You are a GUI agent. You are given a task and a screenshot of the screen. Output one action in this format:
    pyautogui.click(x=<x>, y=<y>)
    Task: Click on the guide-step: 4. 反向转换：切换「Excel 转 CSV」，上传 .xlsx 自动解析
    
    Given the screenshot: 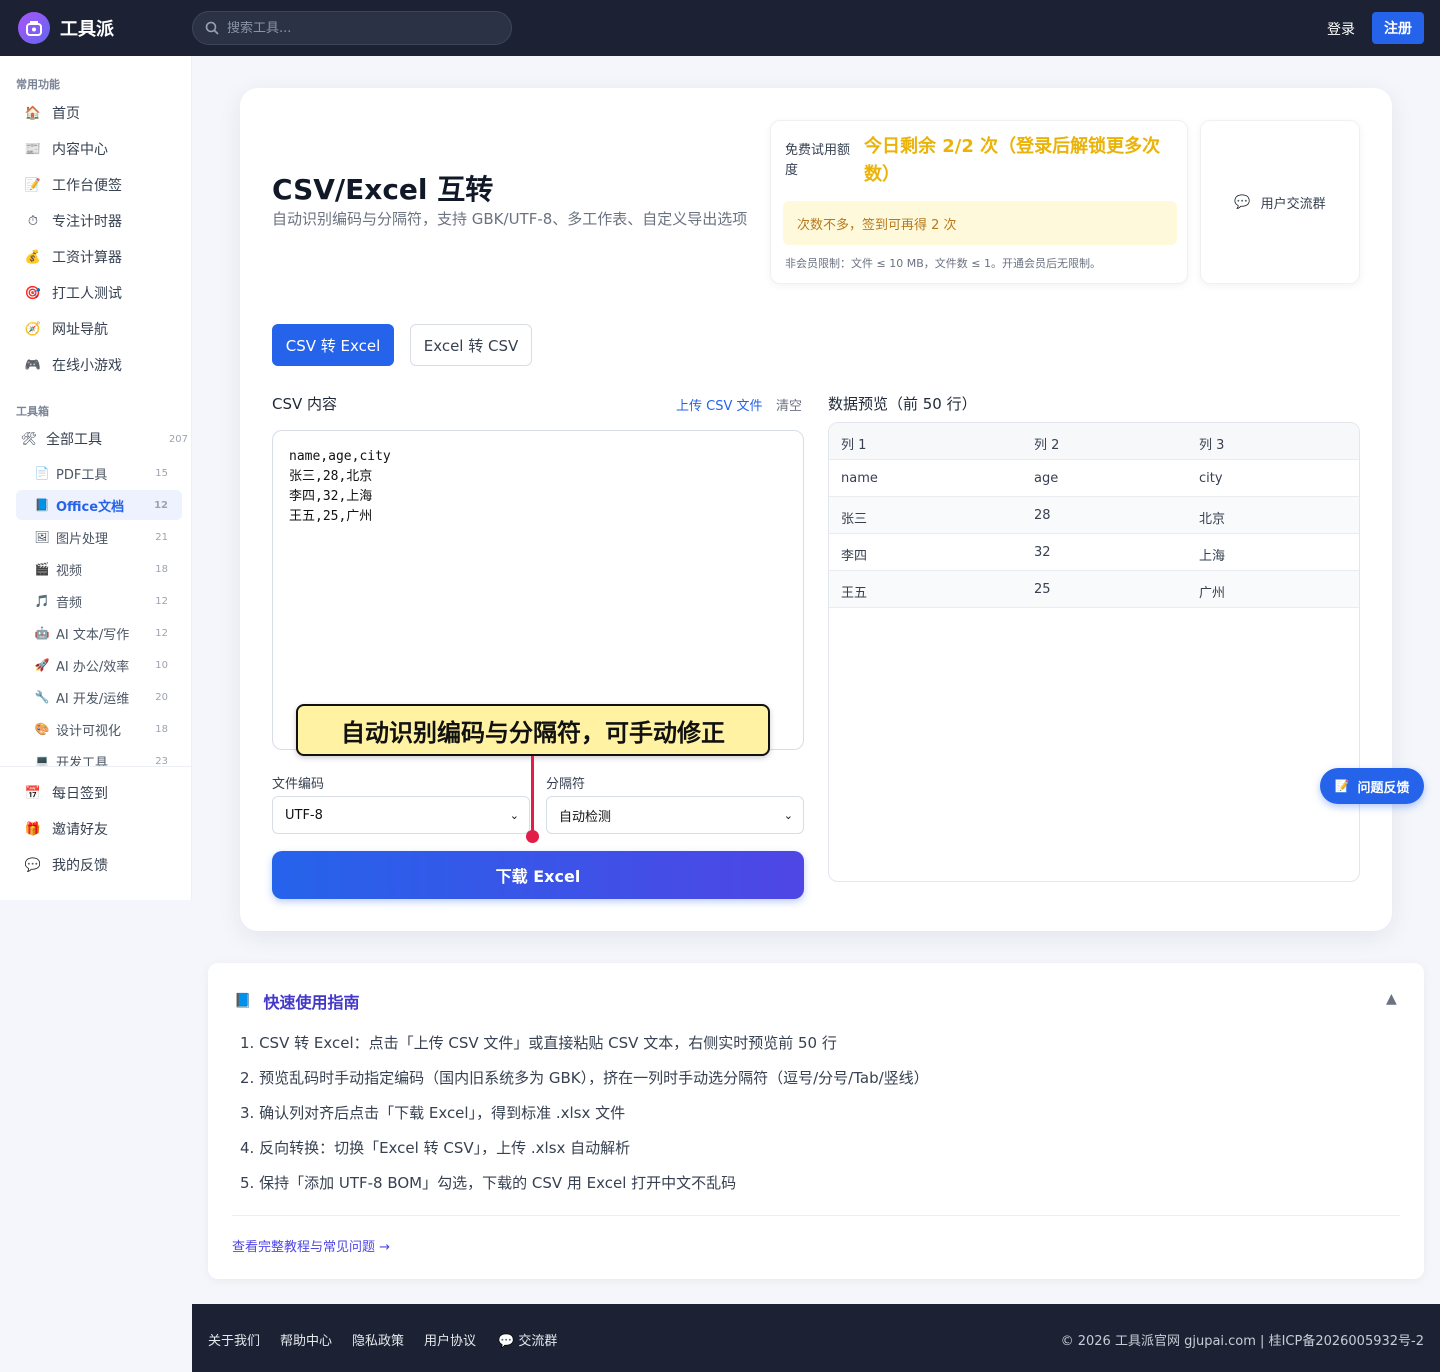 What is the action you would take?
    pyautogui.click(x=435, y=1148)
    